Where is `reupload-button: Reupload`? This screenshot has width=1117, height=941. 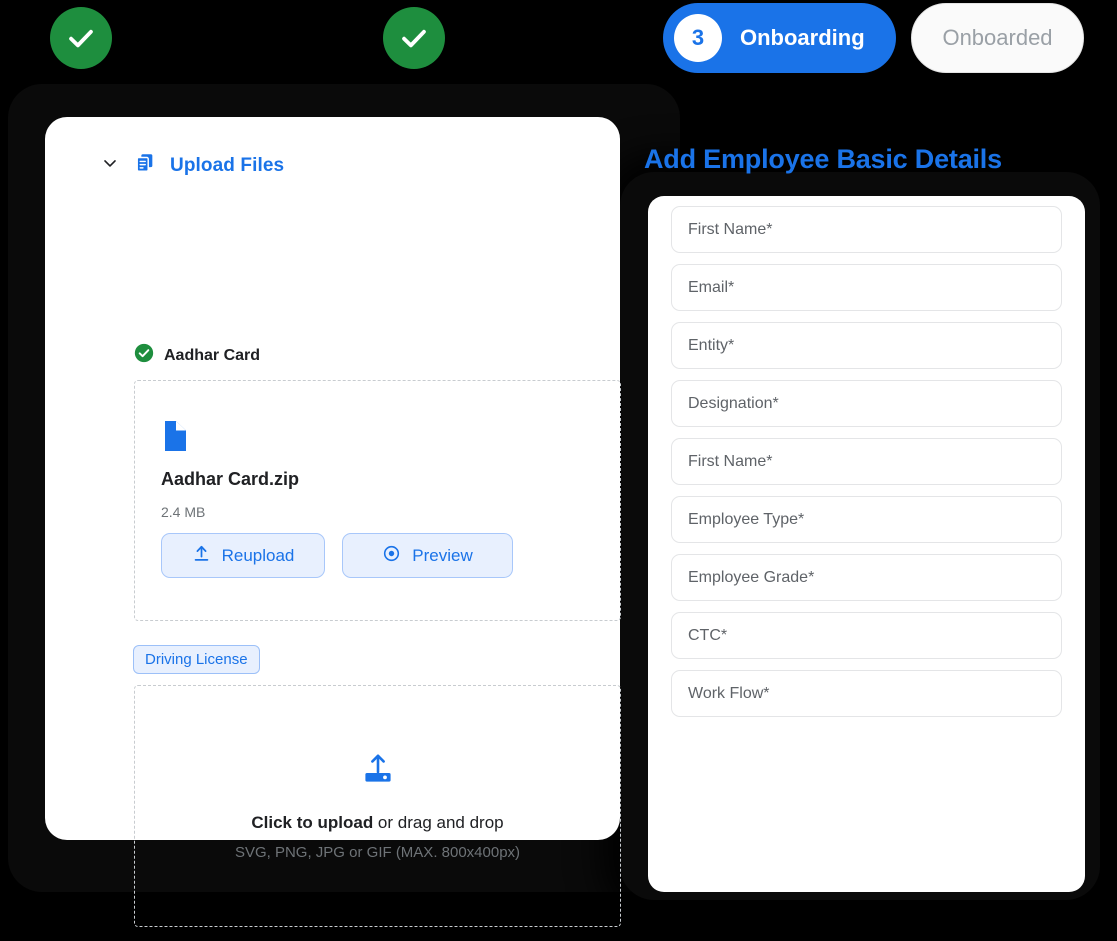 reupload-button: Reupload is located at coordinates (243, 555).